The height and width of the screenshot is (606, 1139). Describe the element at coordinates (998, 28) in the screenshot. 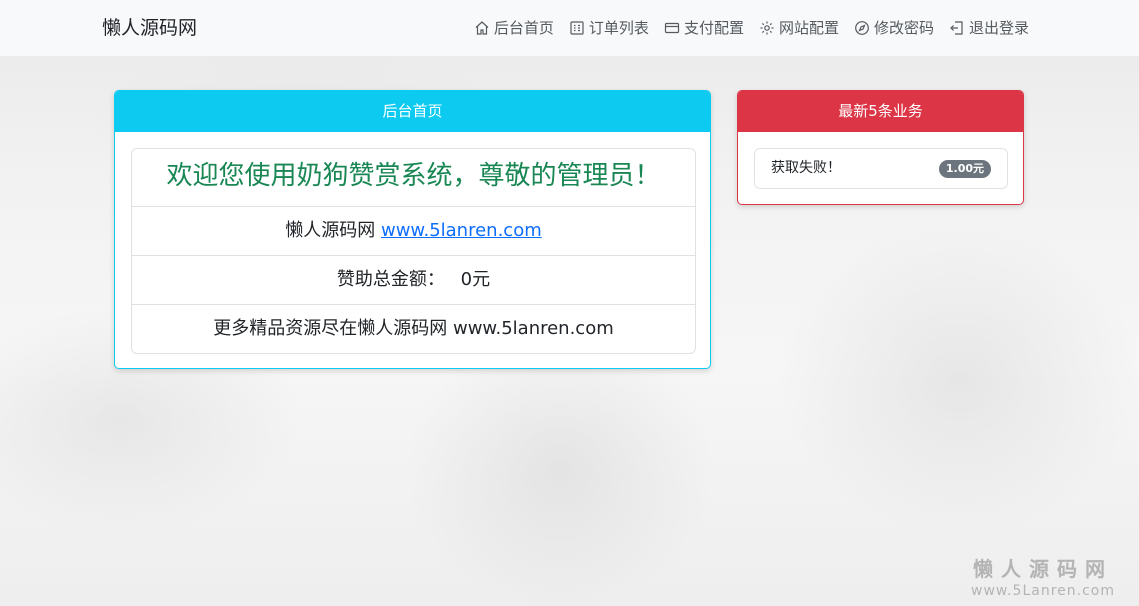

I see `nav-link-label: 退出登录` at that location.